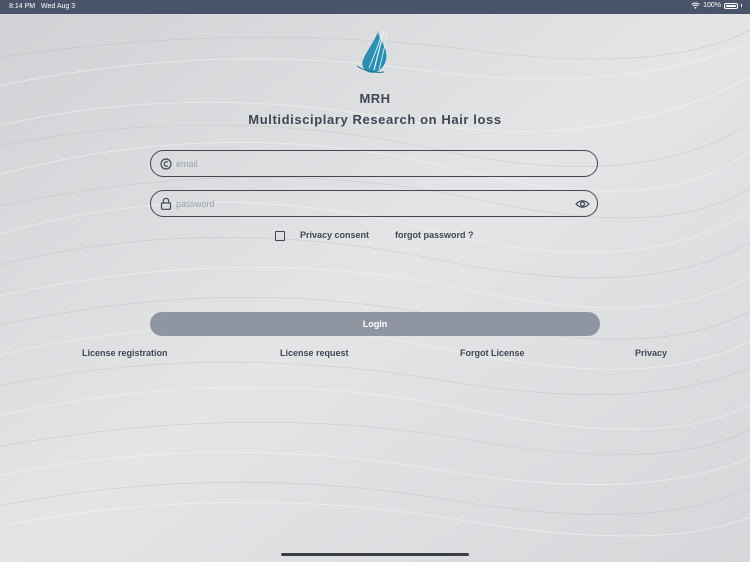 The height and width of the screenshot is (562, 750). Describe the element at coordinates (314, 353) in the screenshot. I see `license-request-link: License request` at that location.